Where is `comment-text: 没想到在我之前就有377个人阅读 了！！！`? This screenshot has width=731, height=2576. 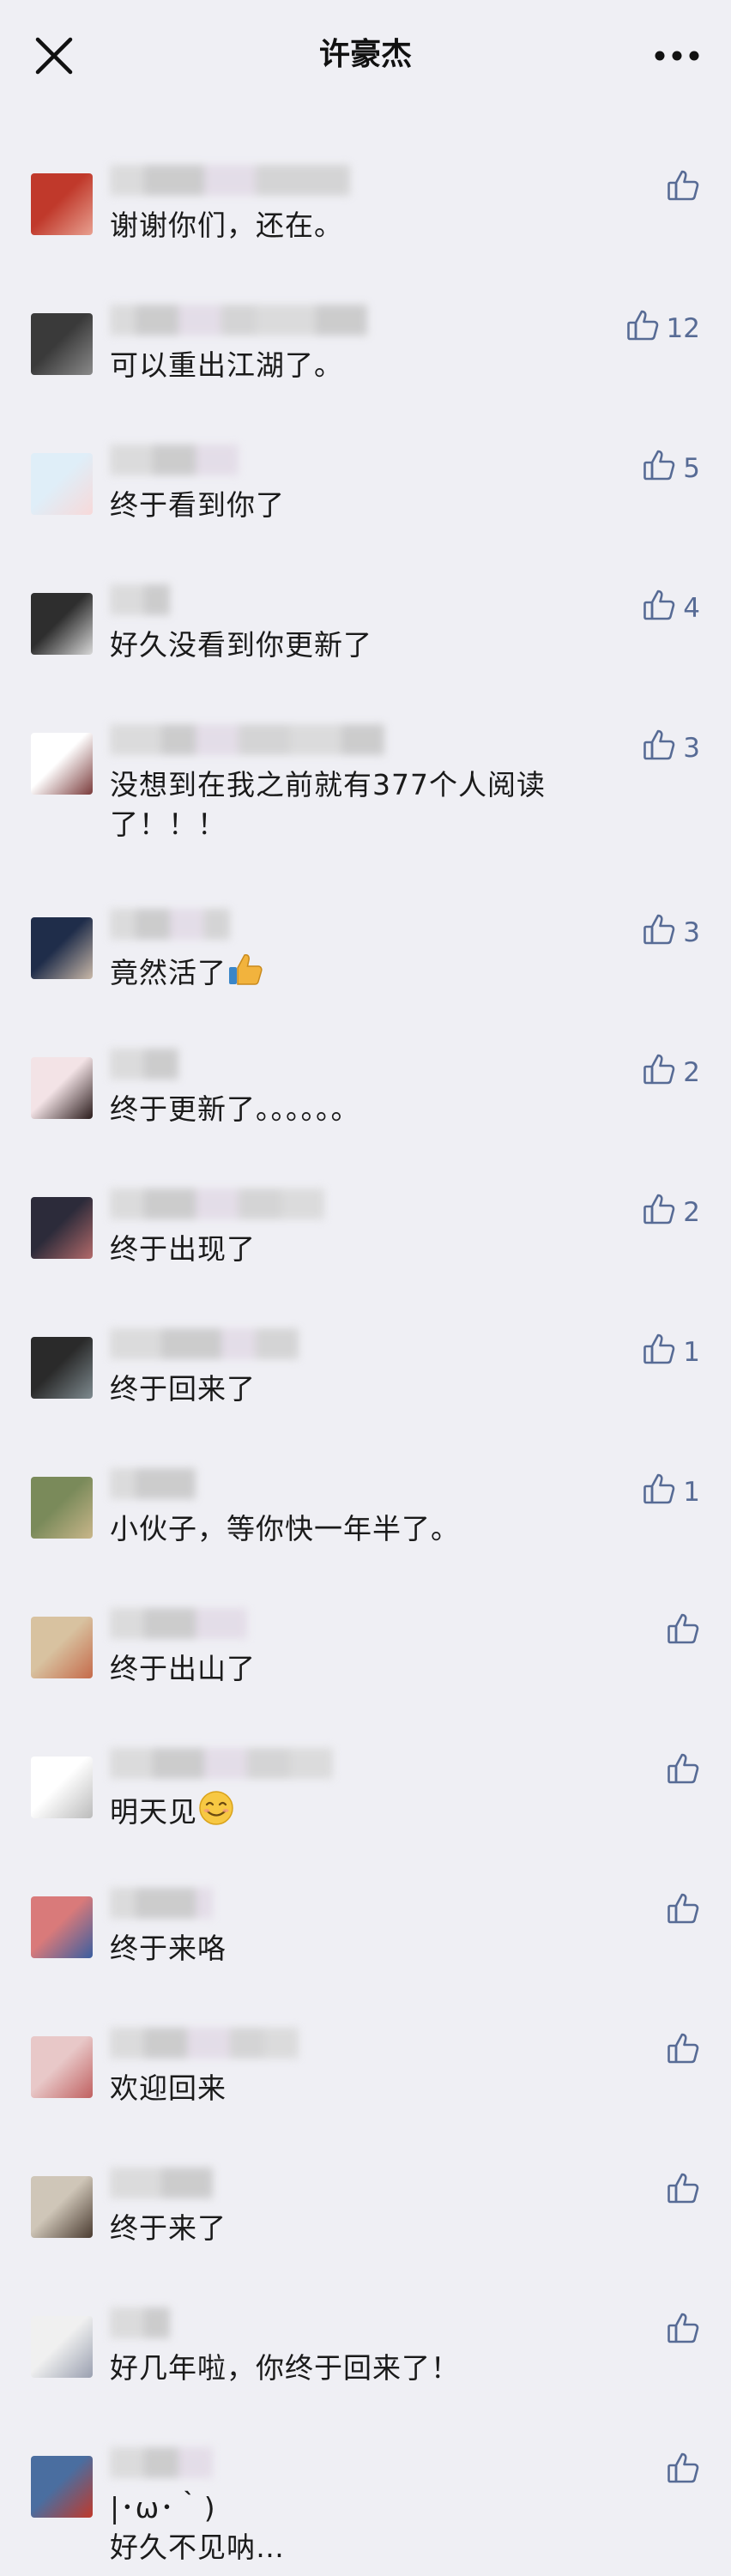 comment-text: 没想到在我之前就有377个人阅读 了！！！ is located at coordinates (350, 804).